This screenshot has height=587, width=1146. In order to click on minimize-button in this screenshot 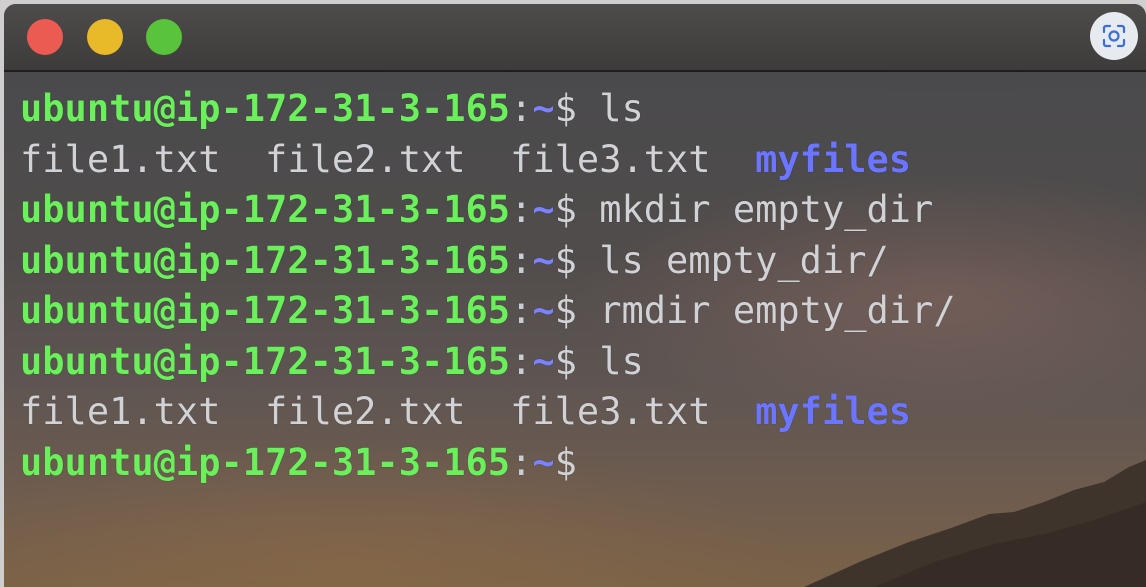, I will do `click(105, 37)`.